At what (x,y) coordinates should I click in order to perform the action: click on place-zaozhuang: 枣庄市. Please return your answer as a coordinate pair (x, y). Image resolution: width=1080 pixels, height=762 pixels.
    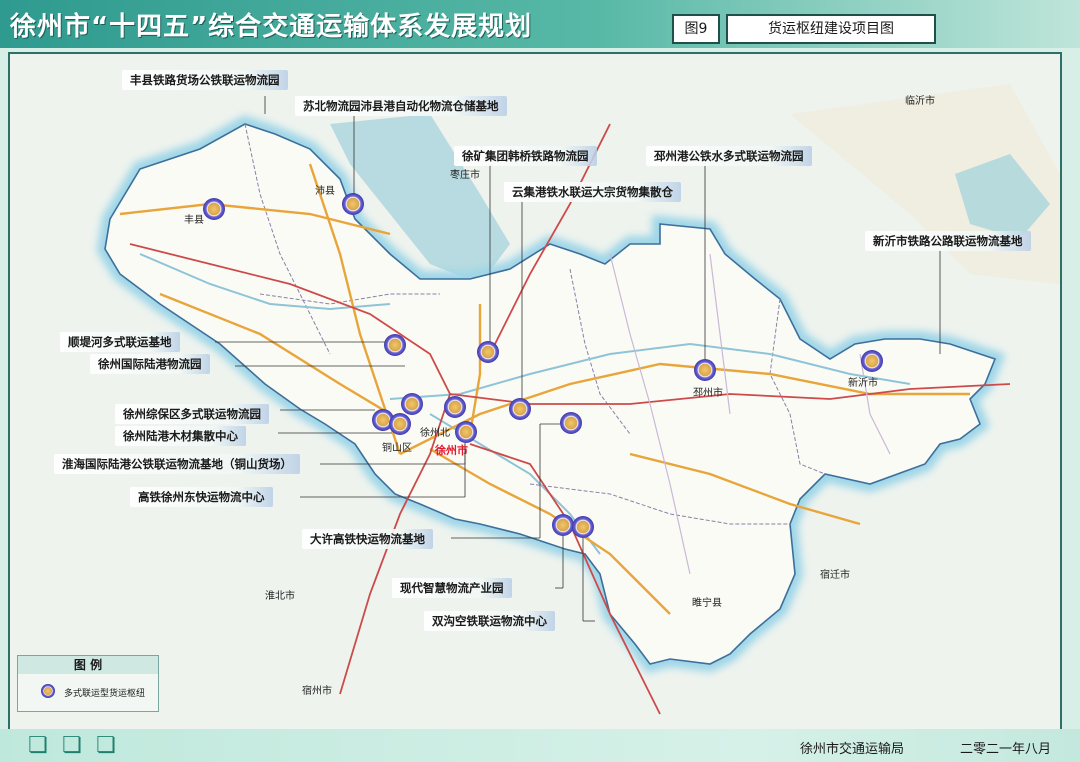
    Looking at the image, I should click on (465, 175).